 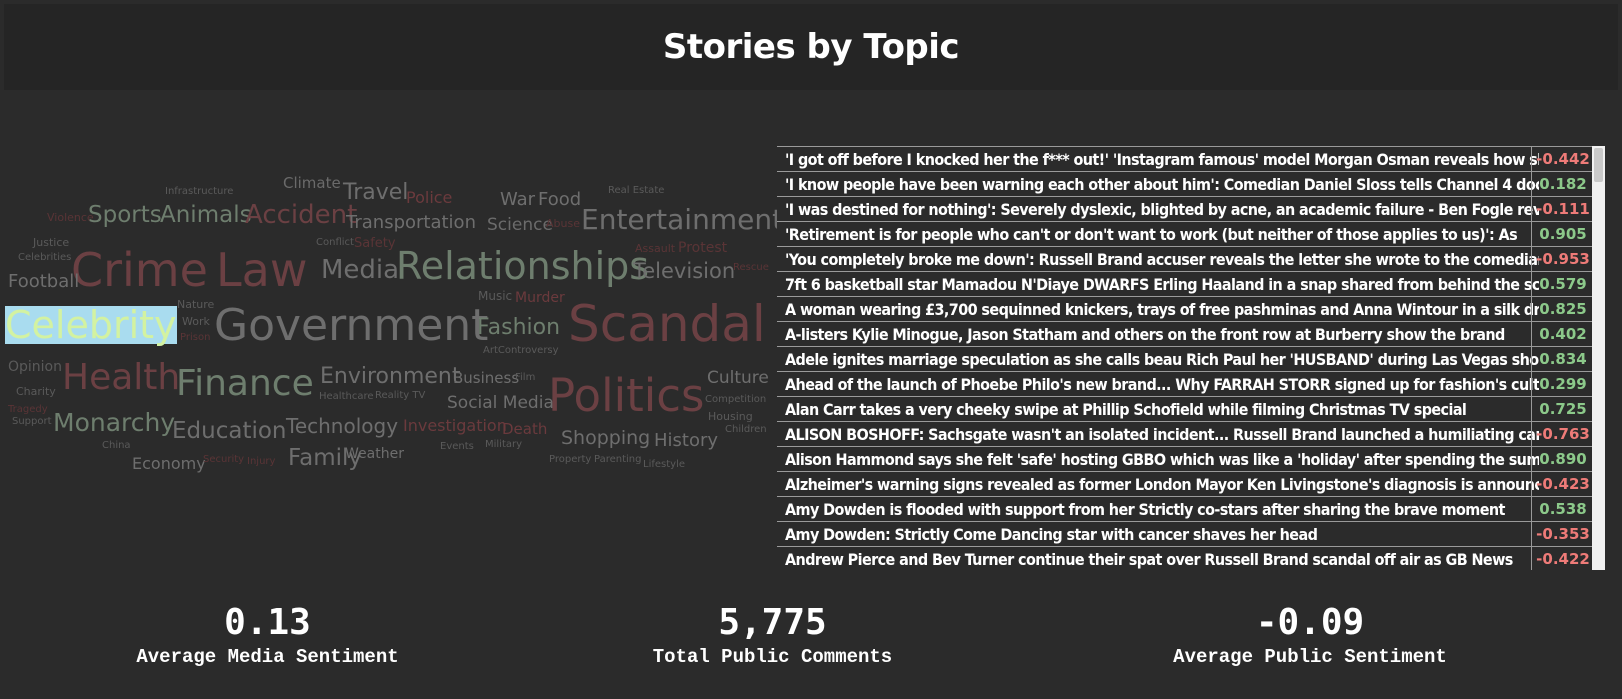 I want to click on topic-word: Children, so click(x=746, y=430).